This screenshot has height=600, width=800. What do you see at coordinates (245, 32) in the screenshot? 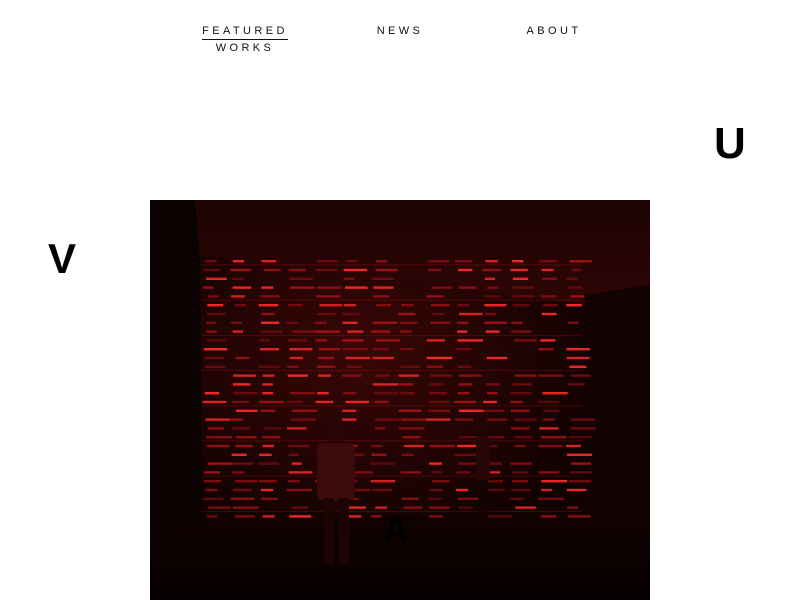
I see `nav-featured-label-line1: FEATURED` at bounding box center [245, 32].